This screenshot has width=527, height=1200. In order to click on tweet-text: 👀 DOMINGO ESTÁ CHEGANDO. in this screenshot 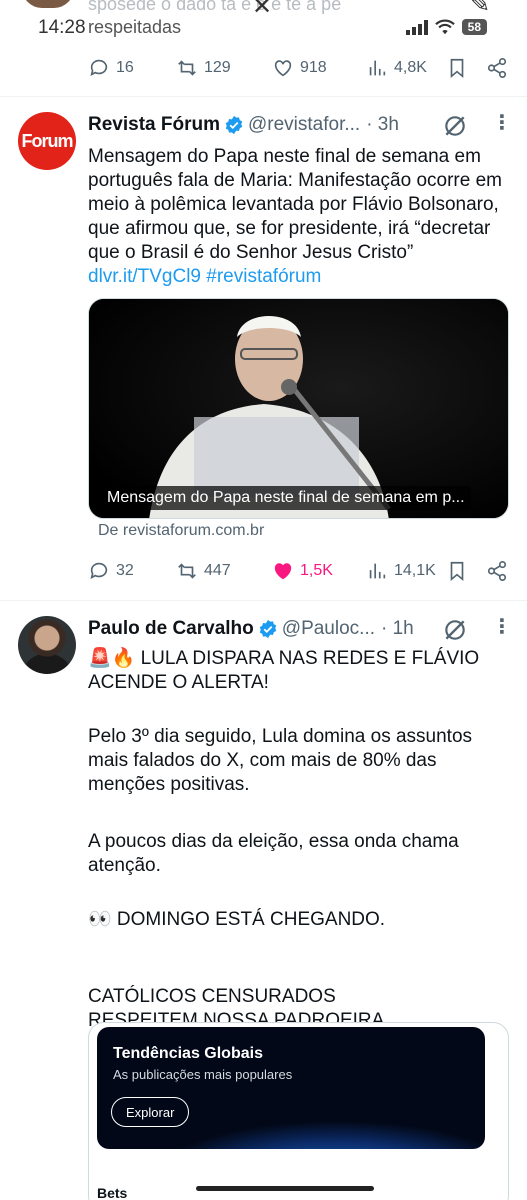, I will do `click(300, 920)`.